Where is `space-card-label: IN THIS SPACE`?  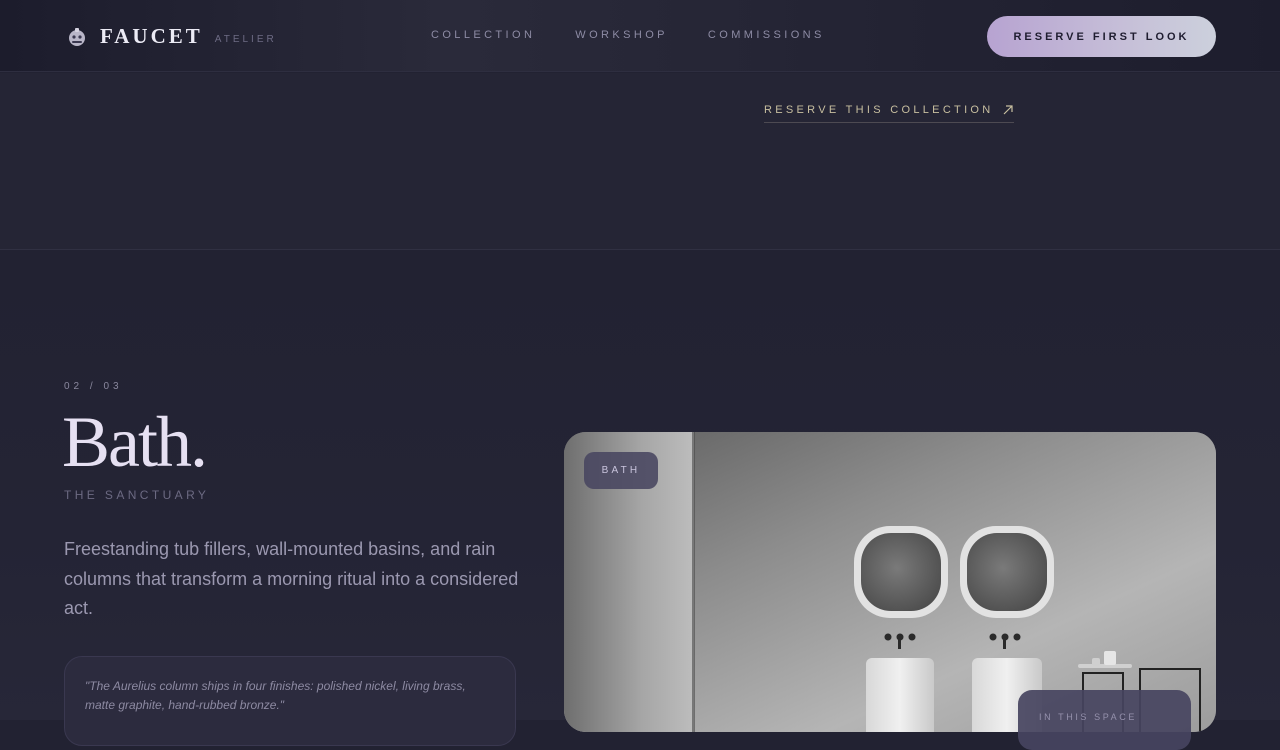
space-card-label: IN THIS SPACE is located at coordinates (1088, 717).